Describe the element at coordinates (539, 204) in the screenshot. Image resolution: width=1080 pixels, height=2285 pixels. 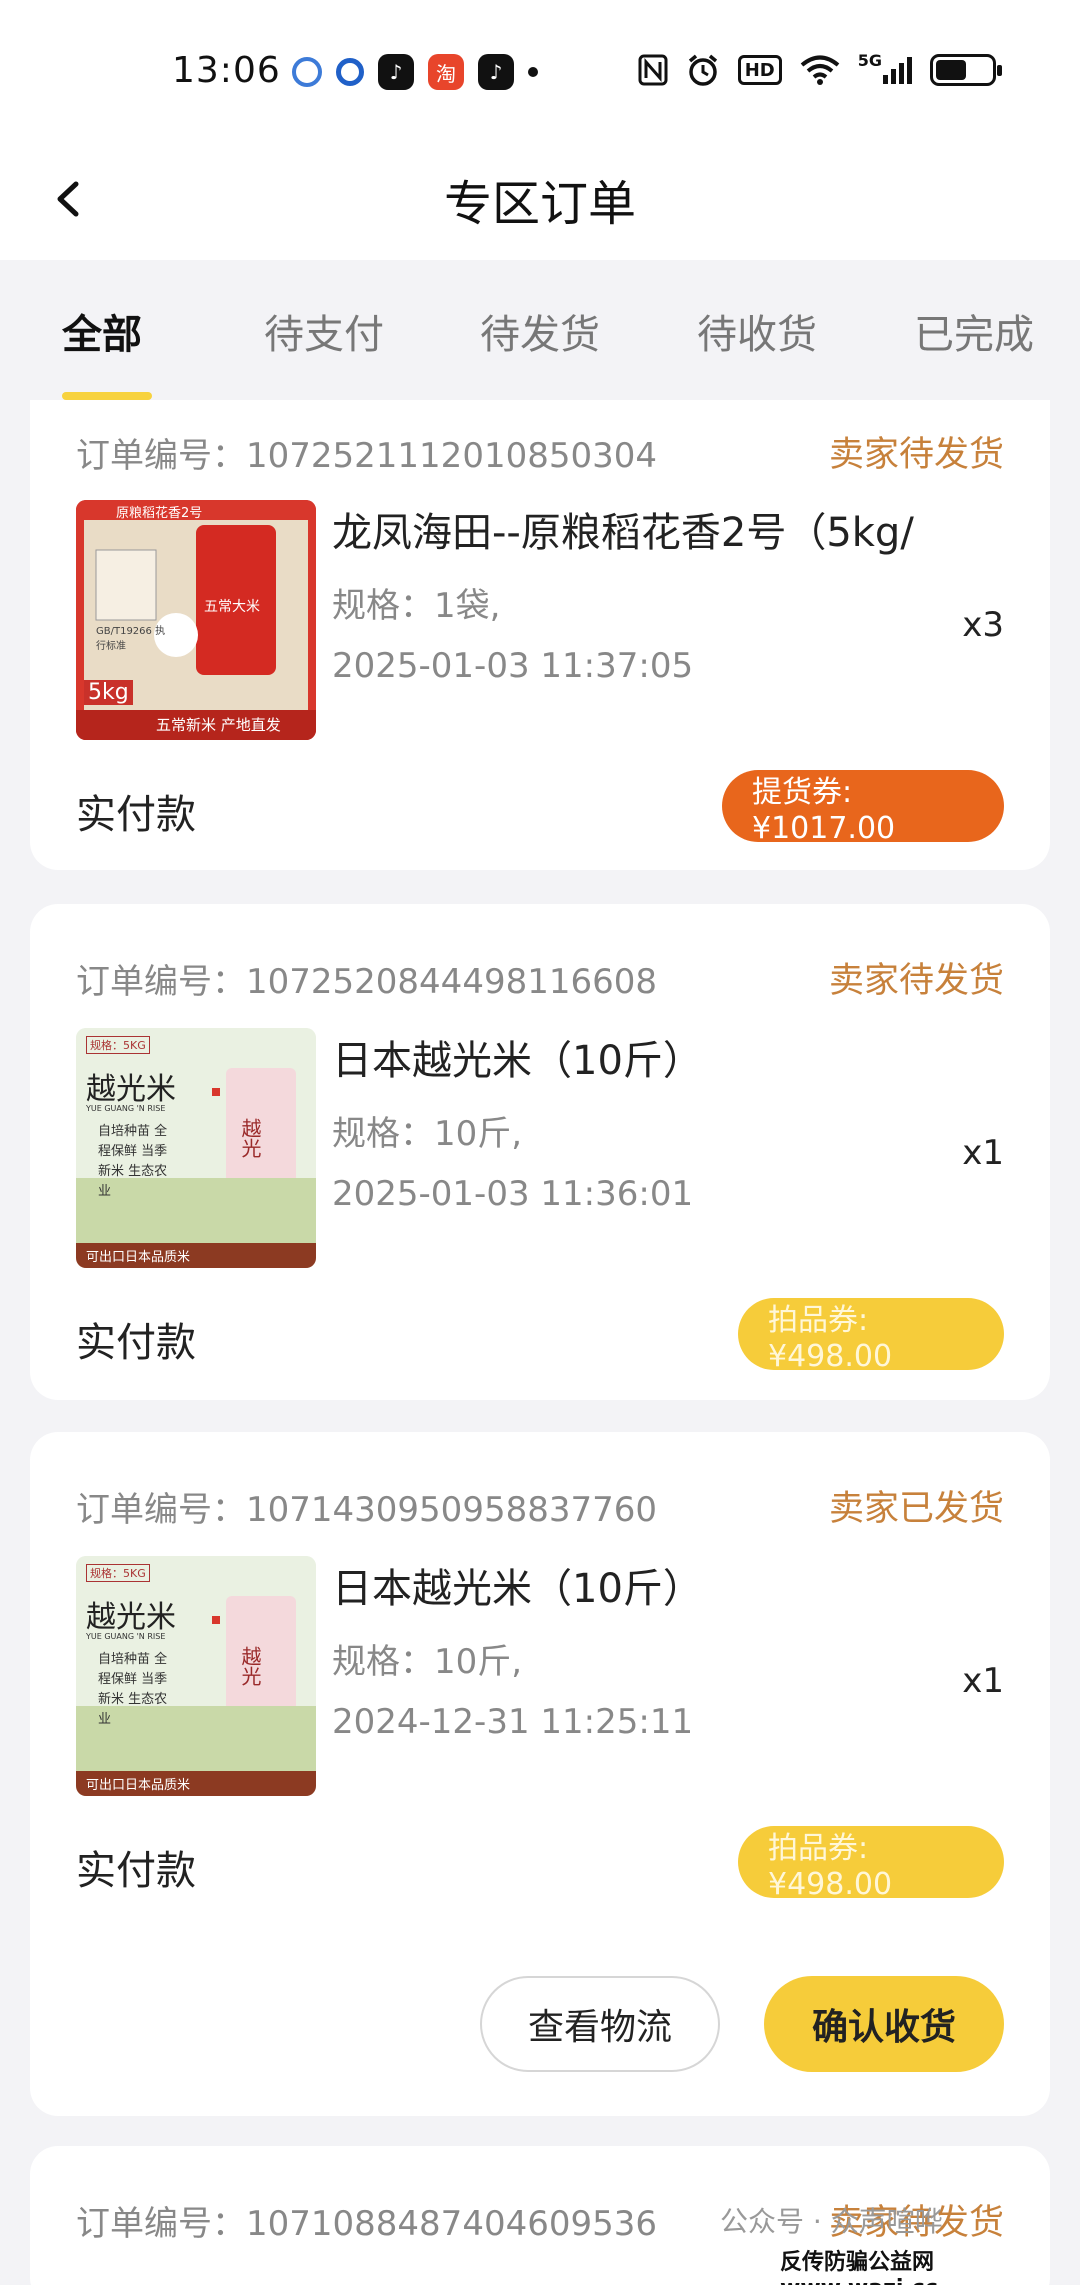
I see `page-title: 专区订单` at that location.